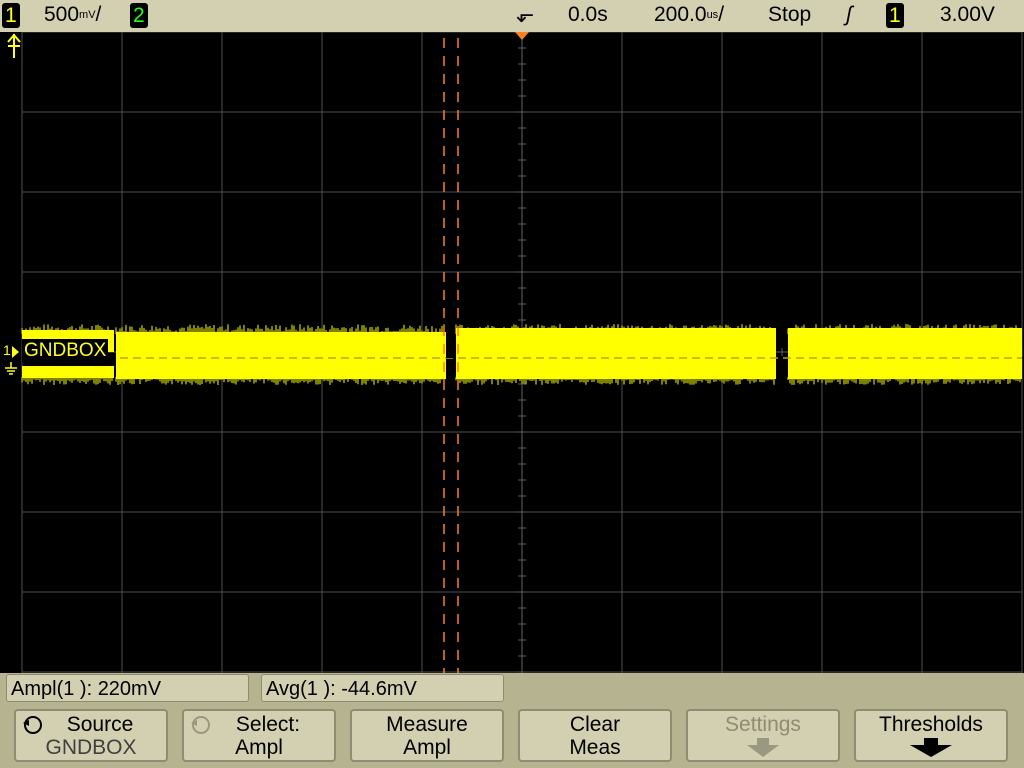  I want to click on trigger-position-icon: ⬐, so click(525, 14).